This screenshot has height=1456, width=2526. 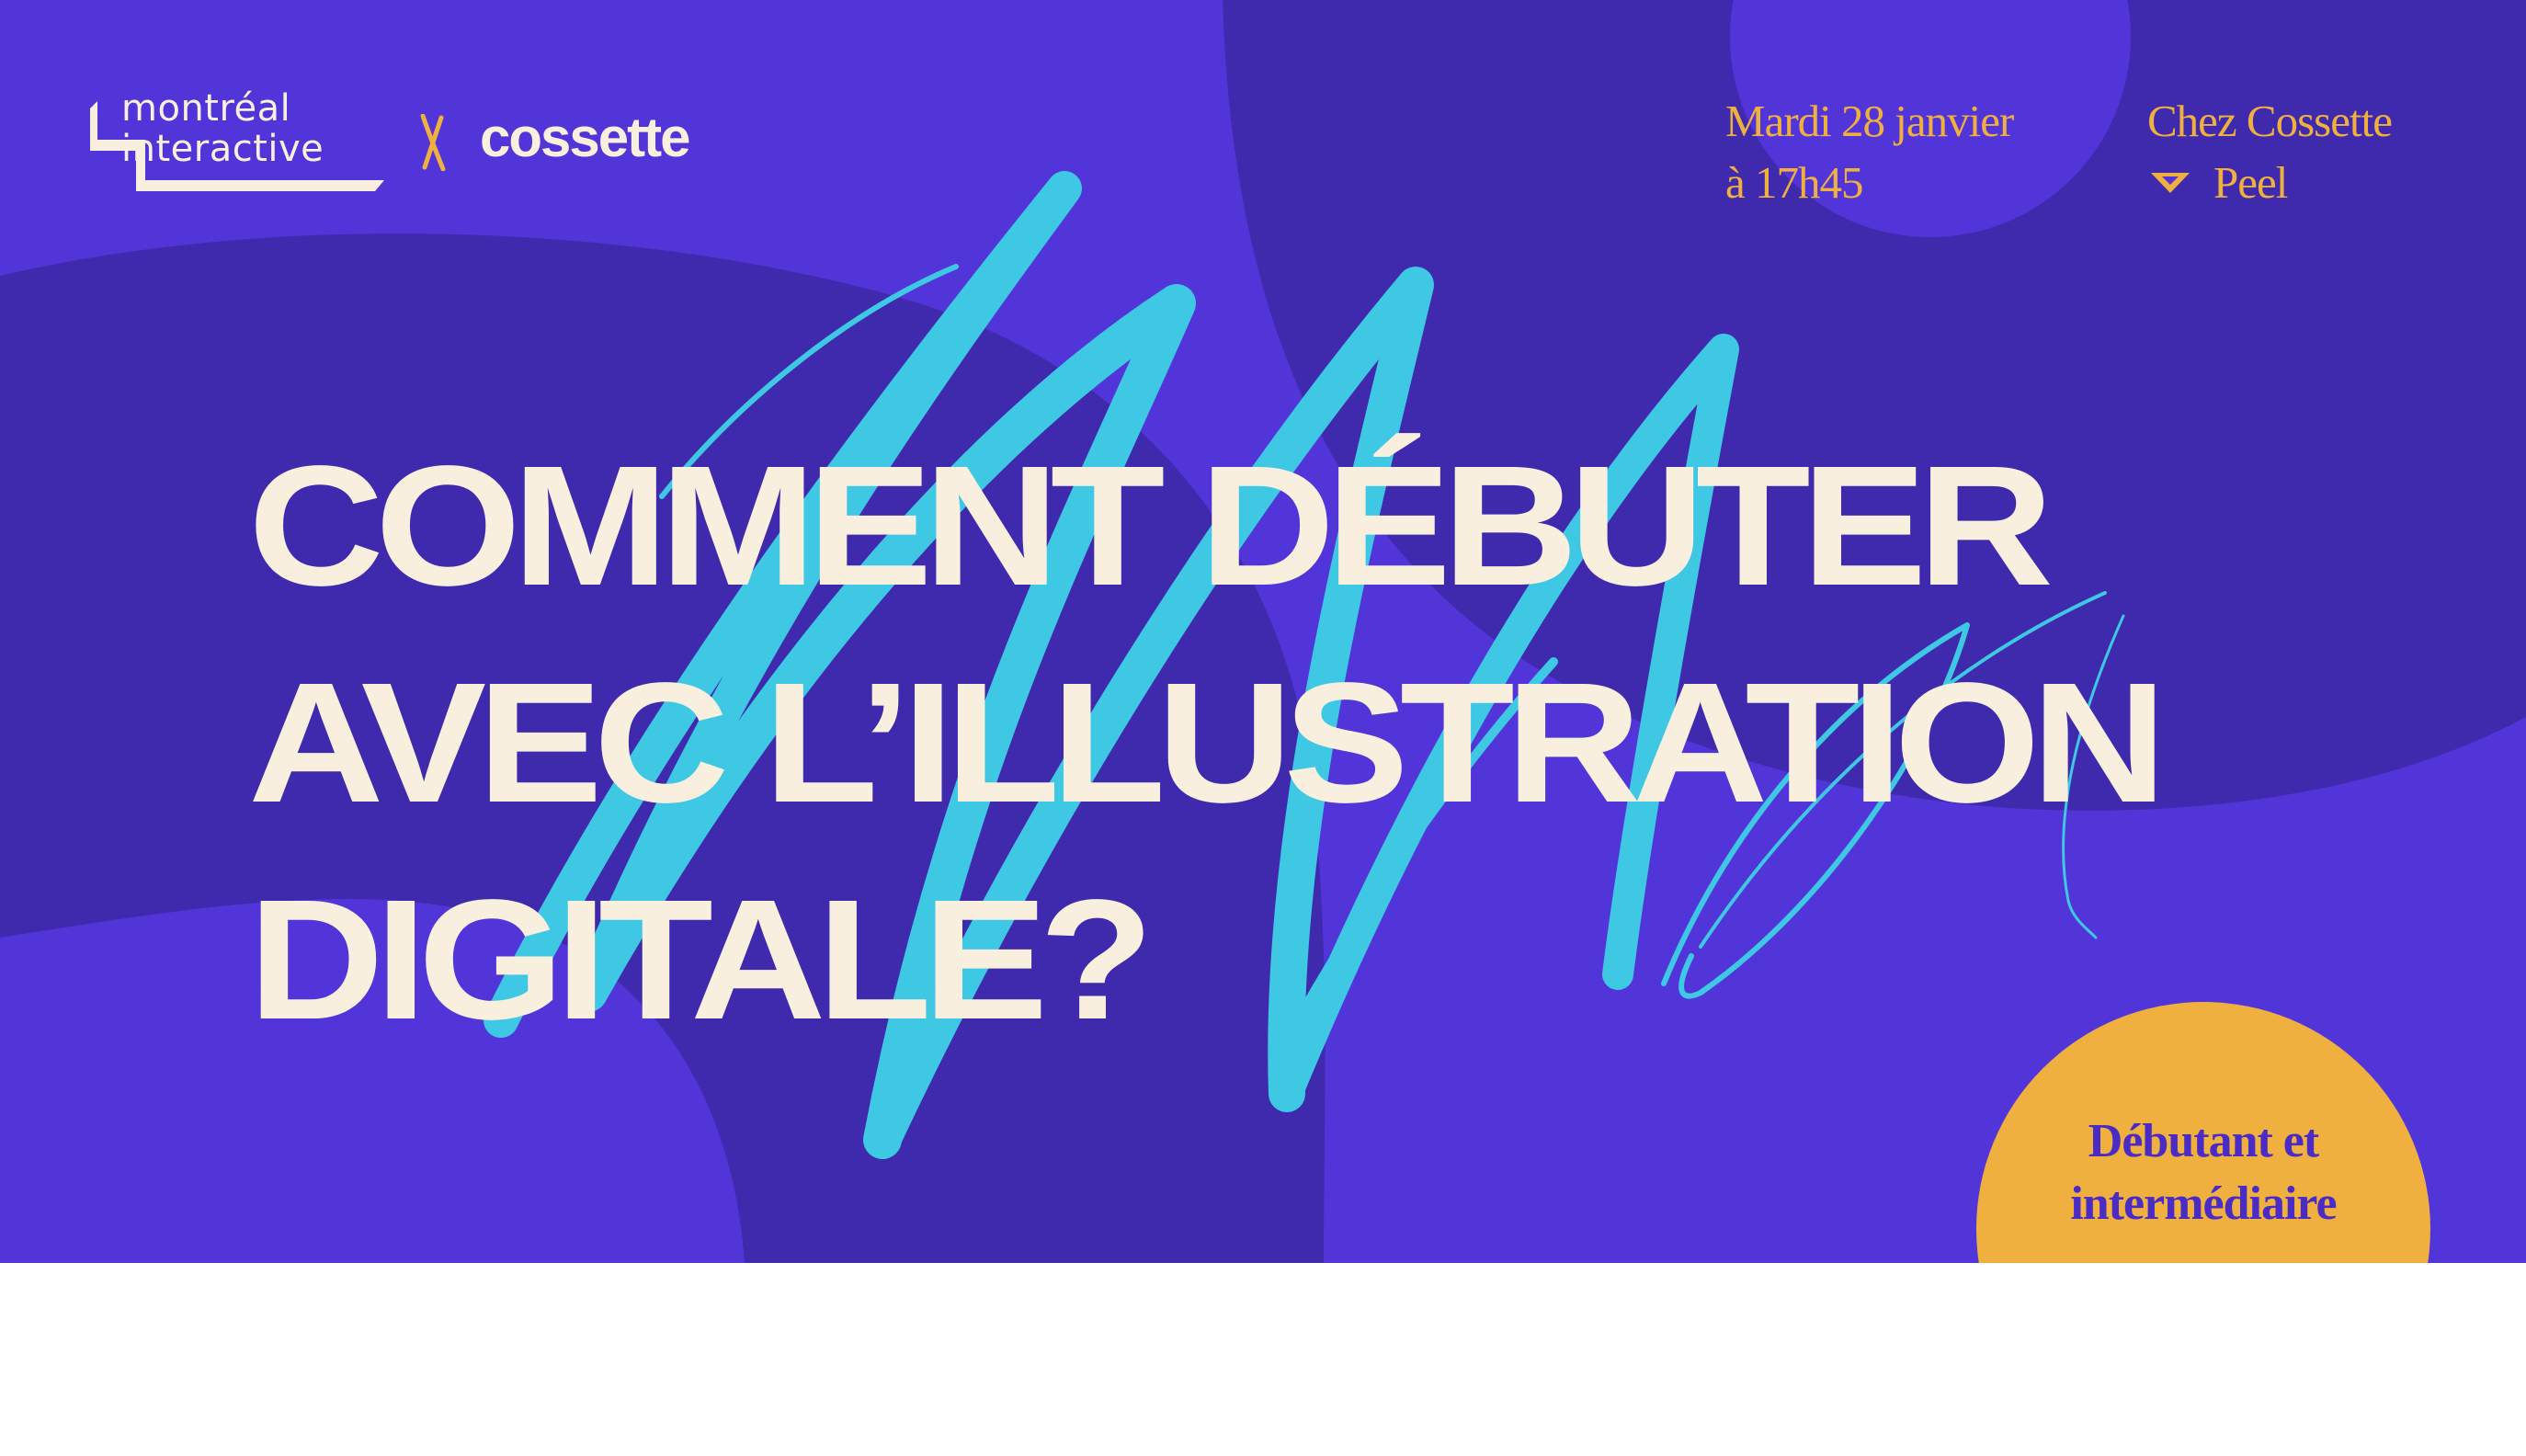 I want to click on event-venue: Chez Cossette, so click(x=2270, y=121).